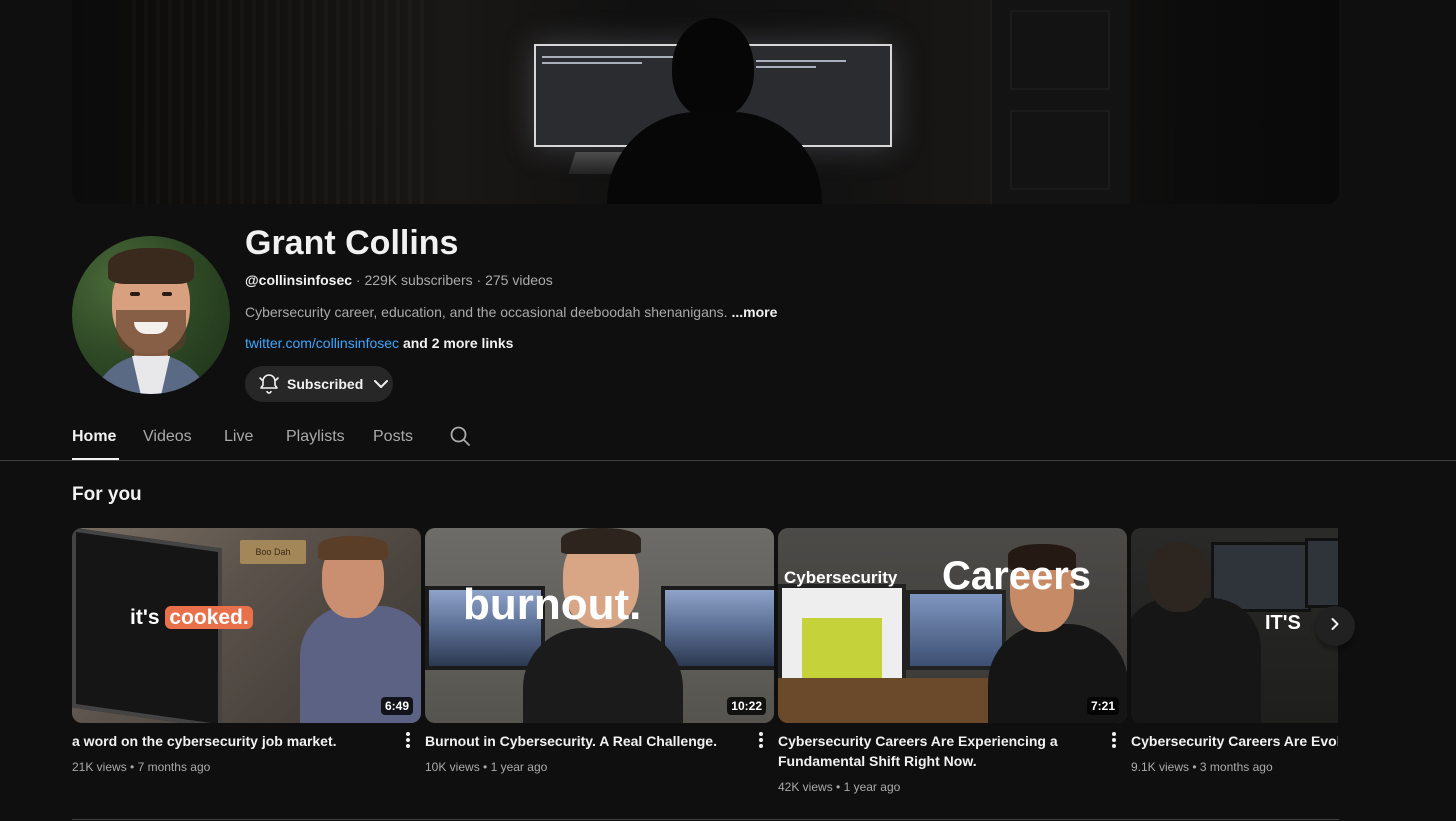 The width and height of the screenshot is (1456, 821). Describe the element at coordinates (705, 819) in the screenshot. I see `section-divider` at that location.